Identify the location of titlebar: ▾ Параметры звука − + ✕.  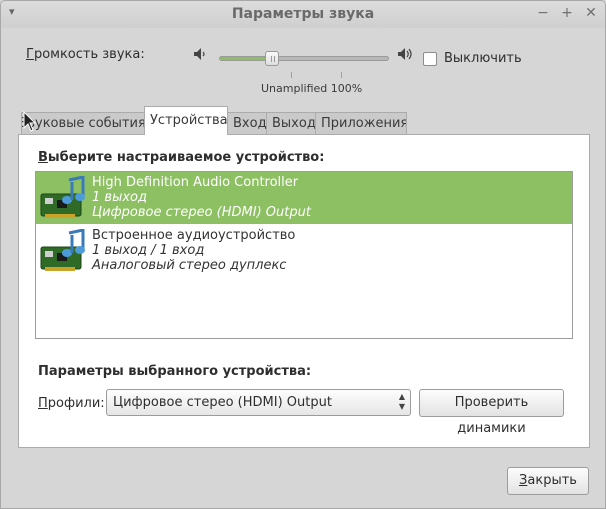
(303, 14).